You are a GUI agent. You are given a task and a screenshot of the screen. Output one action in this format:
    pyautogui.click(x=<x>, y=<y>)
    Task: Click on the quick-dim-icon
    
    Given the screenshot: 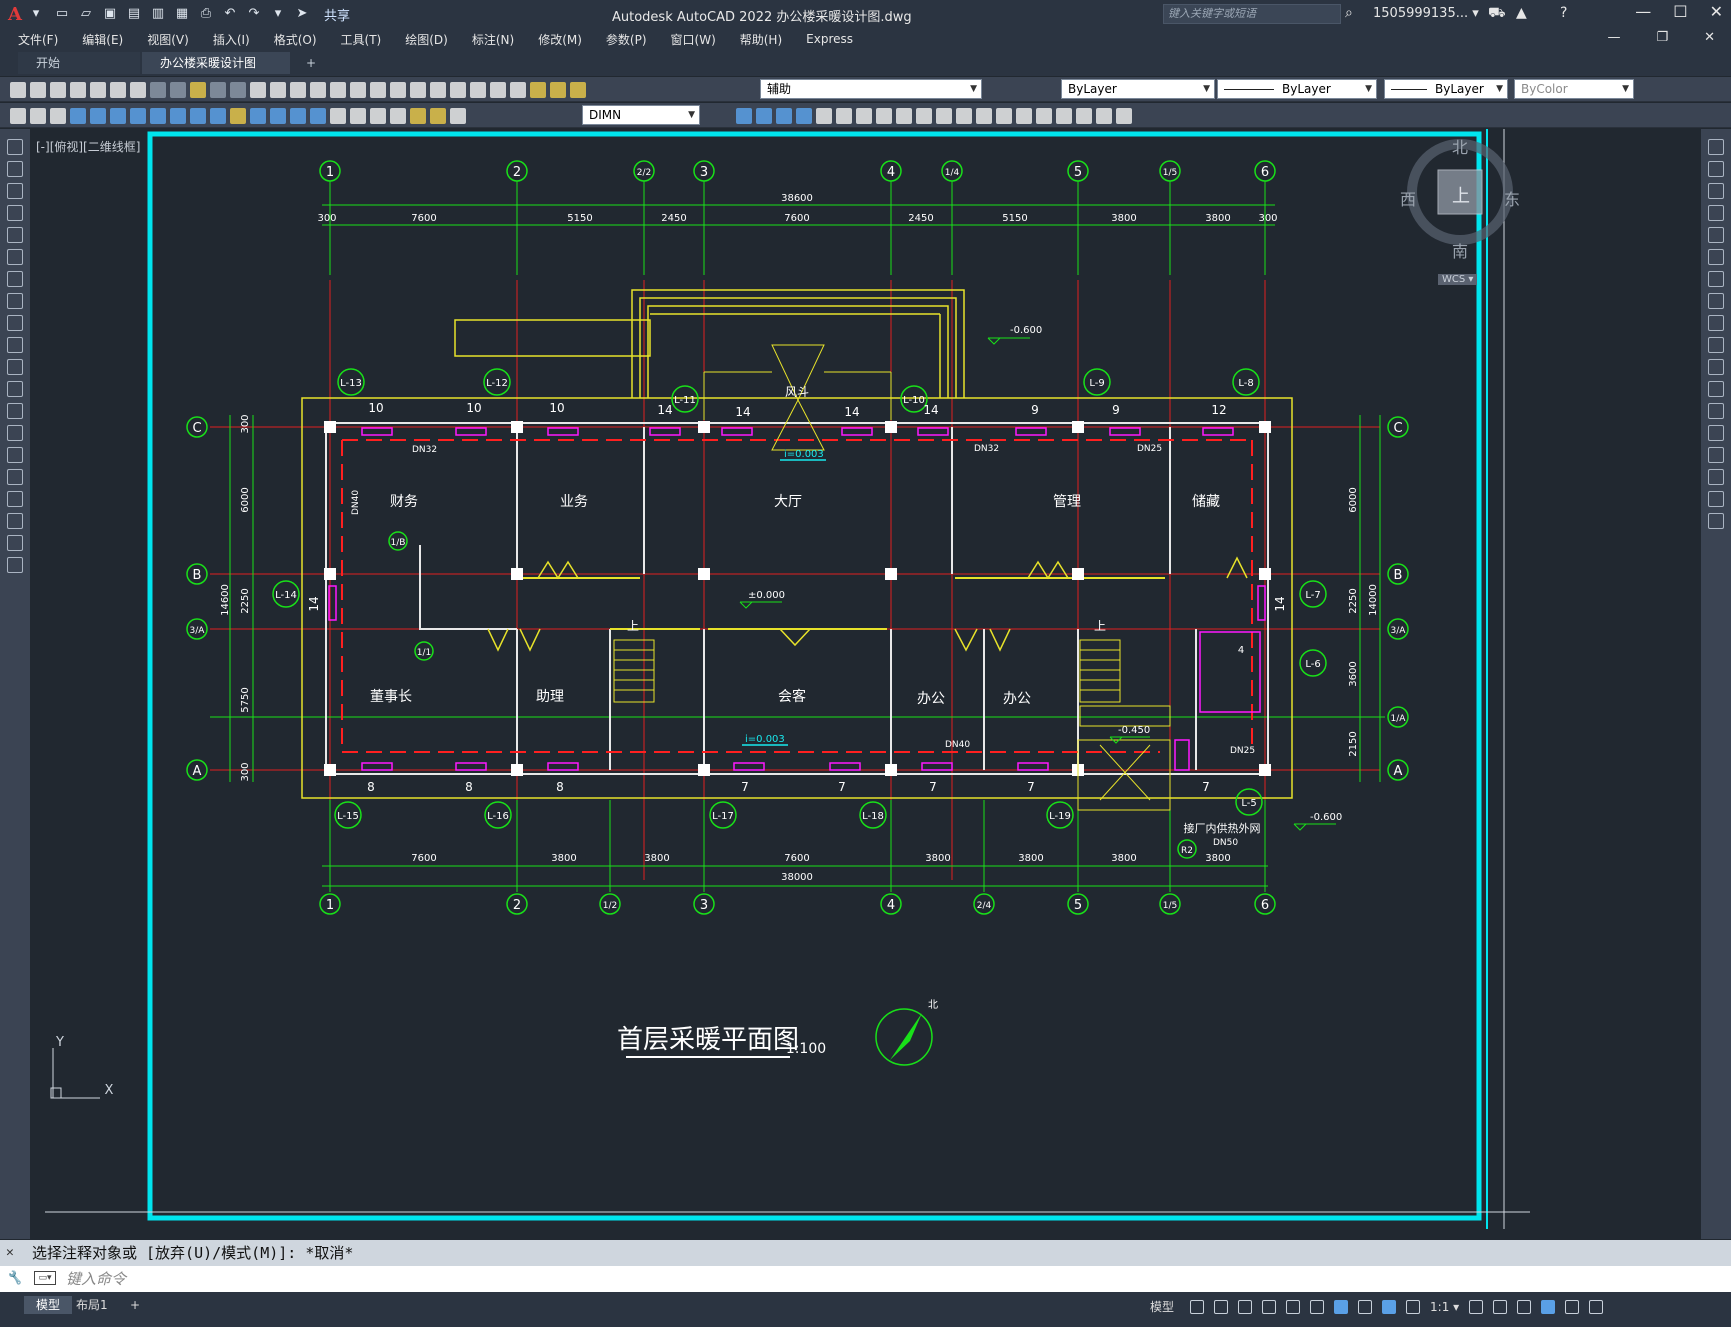 What is the action you would take?
    pyautogui.click(x=238, y=116)
    